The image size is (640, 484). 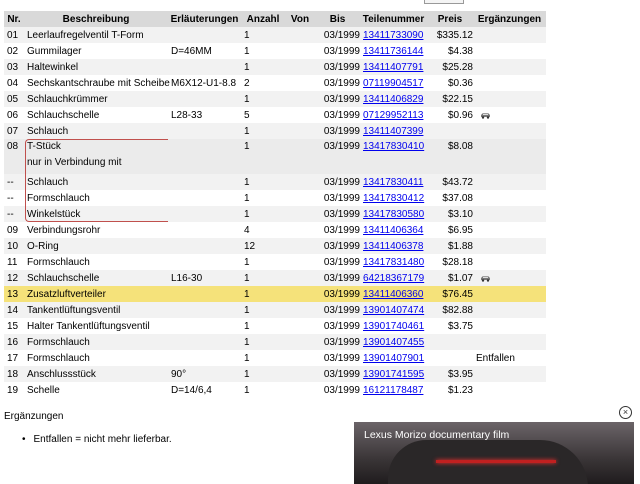 I want to click on part-number-link: 07129952113, so click(x=393, y=115).